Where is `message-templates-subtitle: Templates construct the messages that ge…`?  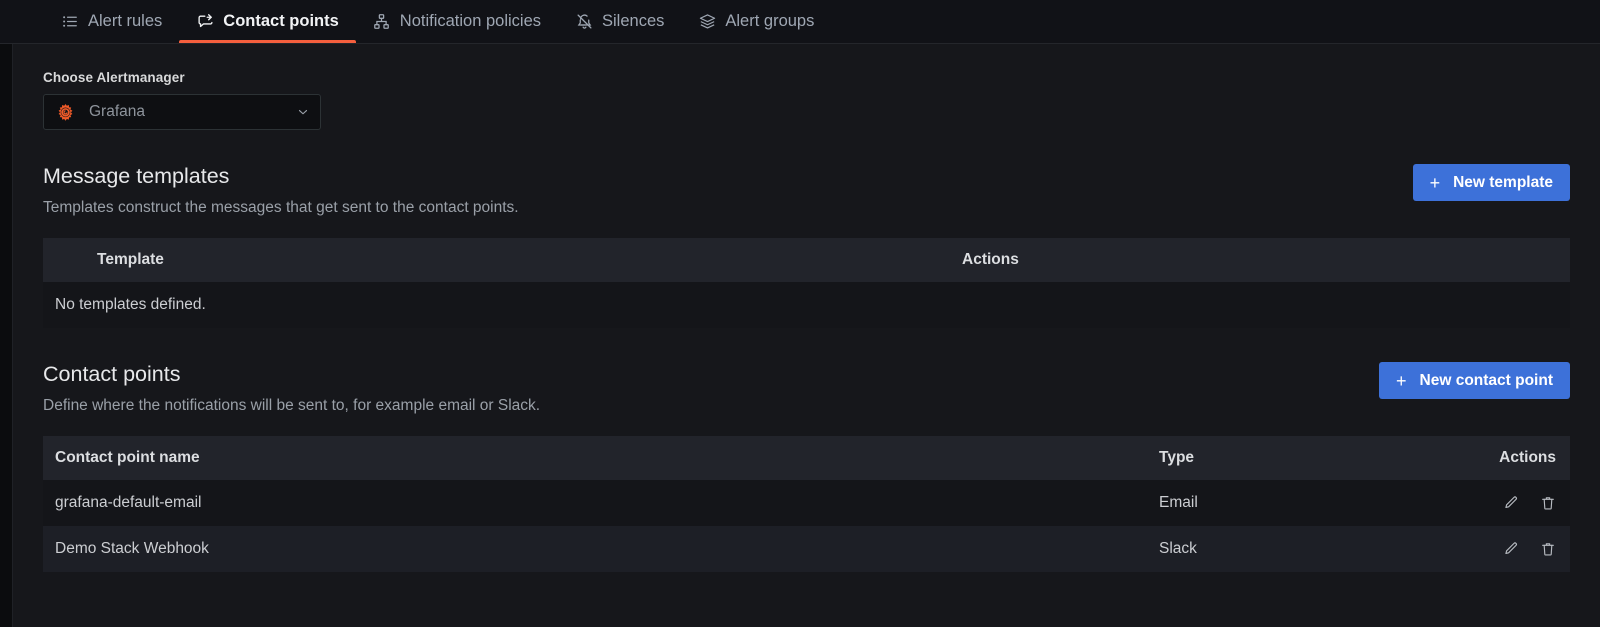
message-templates-subtitle: Templates construct the messages that ge… is located at coordinates (281, 208).